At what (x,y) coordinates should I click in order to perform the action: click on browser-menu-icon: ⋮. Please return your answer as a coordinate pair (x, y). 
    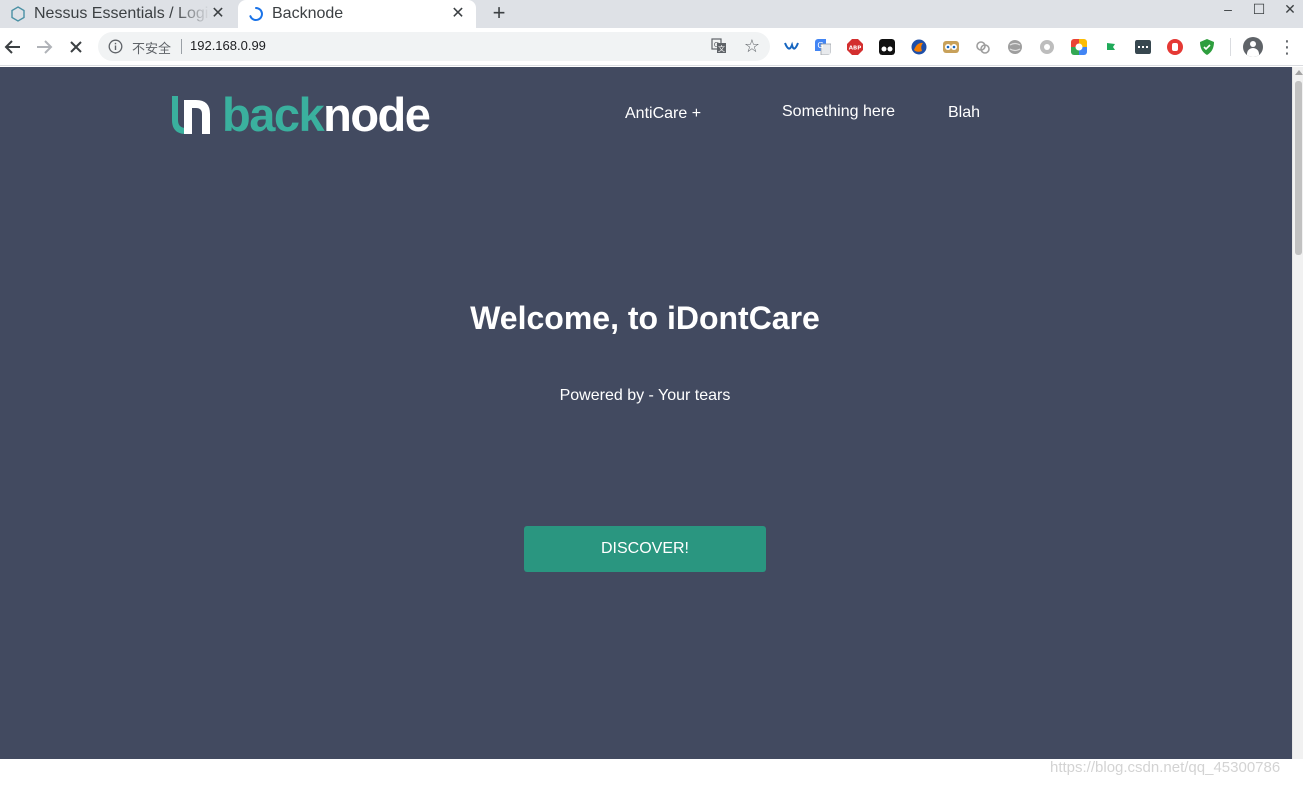
    Looking at the image, I should click on (1287, 47).